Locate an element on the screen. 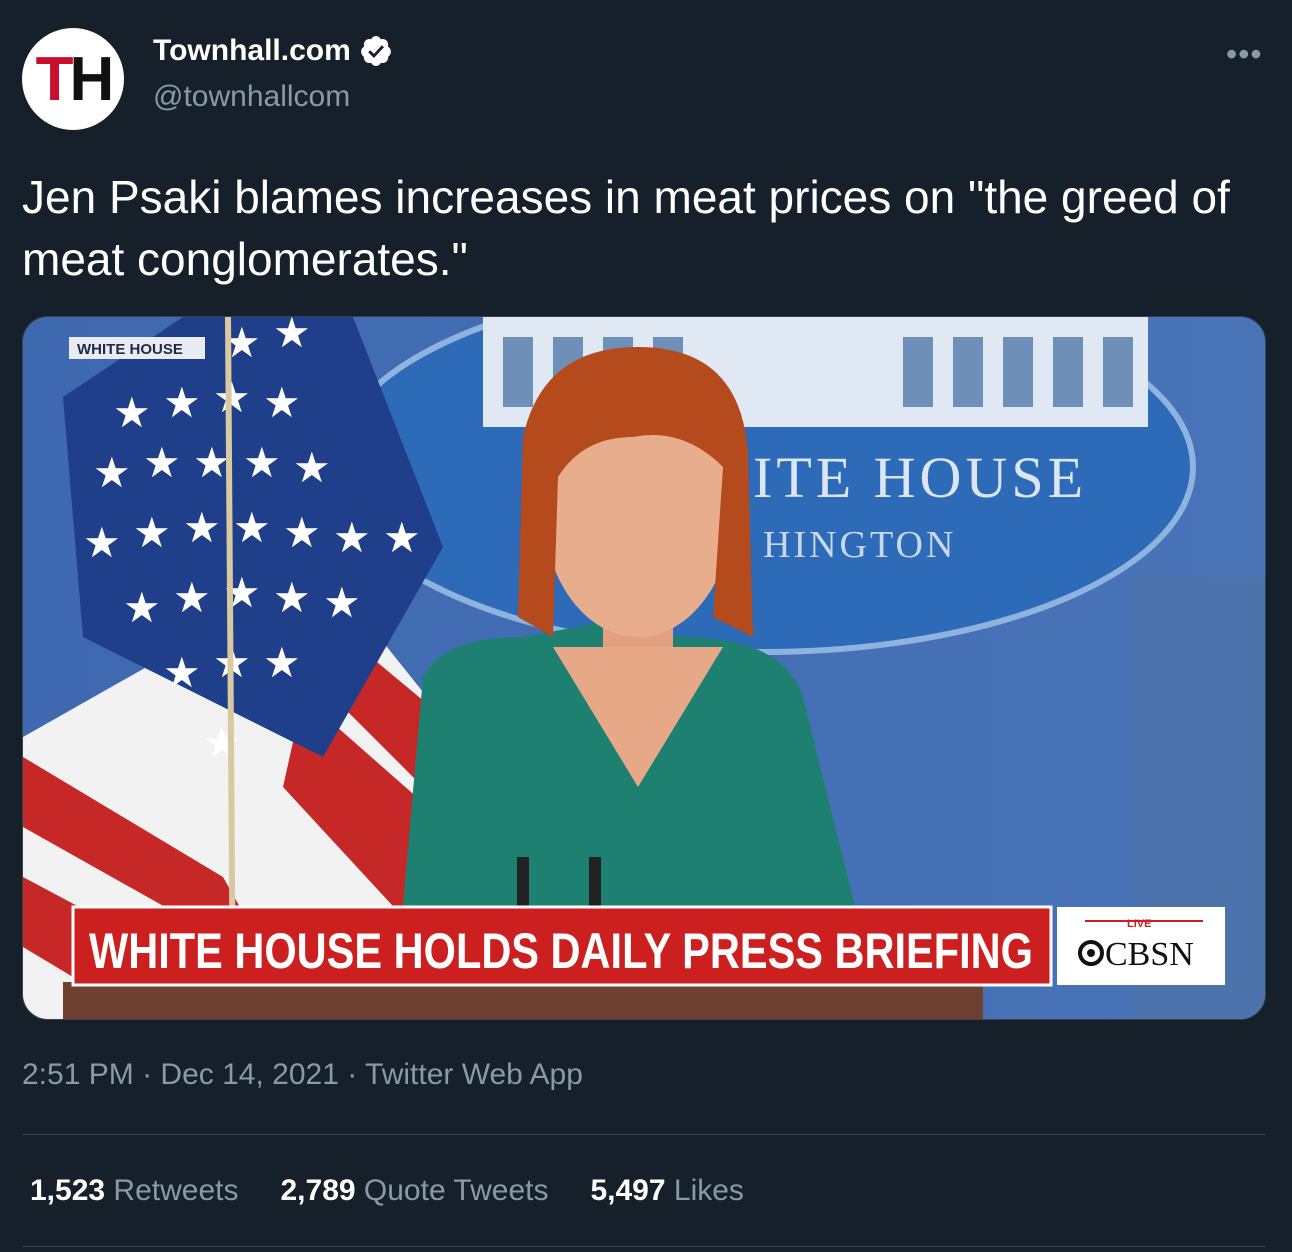 The image size is (1292, 1252). avatar: TH is located at coordinates (73, 79).